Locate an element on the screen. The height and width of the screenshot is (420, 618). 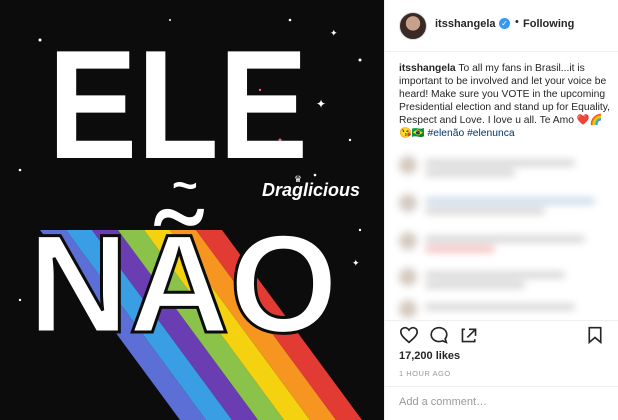
tilde-mark: ~ is located at coordinates (185, 185).